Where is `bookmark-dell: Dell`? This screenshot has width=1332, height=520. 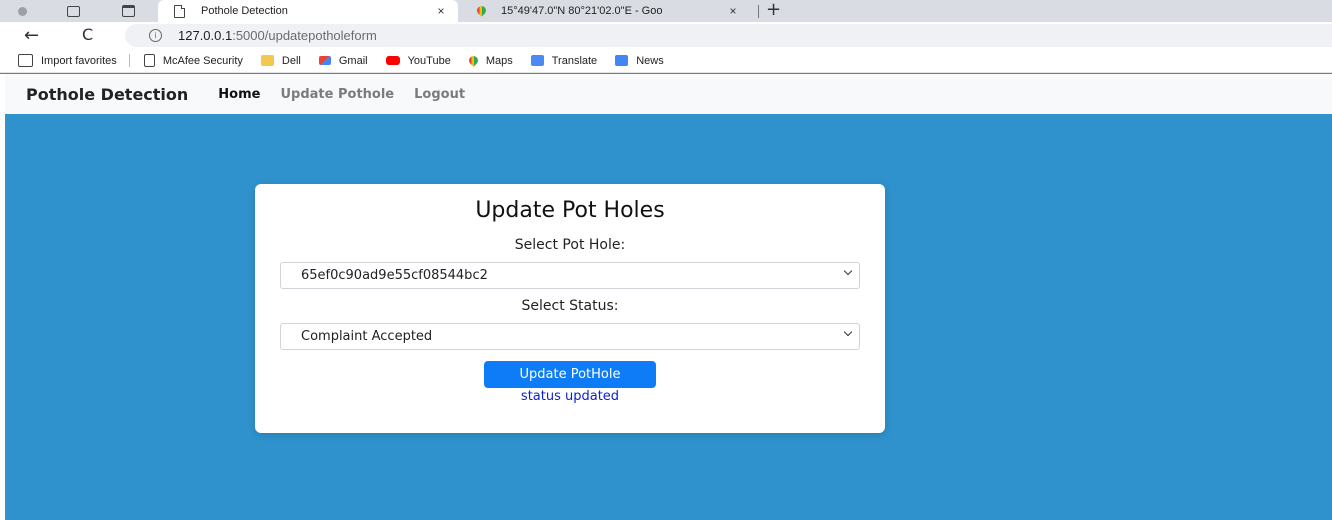
bookmark-dell: Dell is located at coordinates (280, 60).